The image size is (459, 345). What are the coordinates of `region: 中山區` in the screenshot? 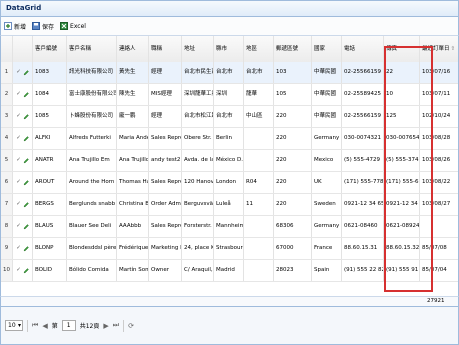 It's located at (259, 116).